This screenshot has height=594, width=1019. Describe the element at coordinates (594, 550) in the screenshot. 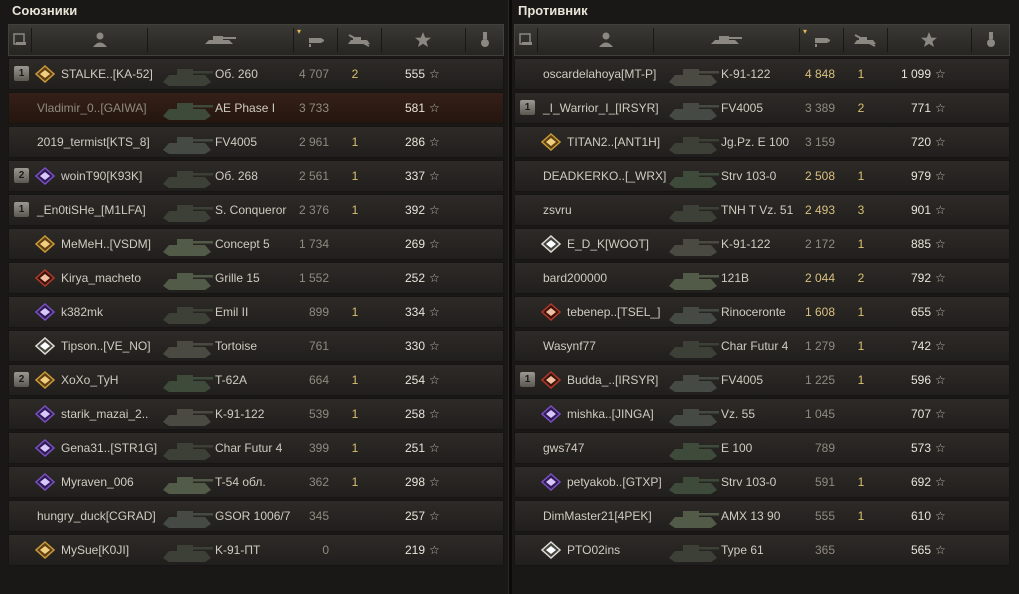

I see `player-name: PTO02ins` at that location.